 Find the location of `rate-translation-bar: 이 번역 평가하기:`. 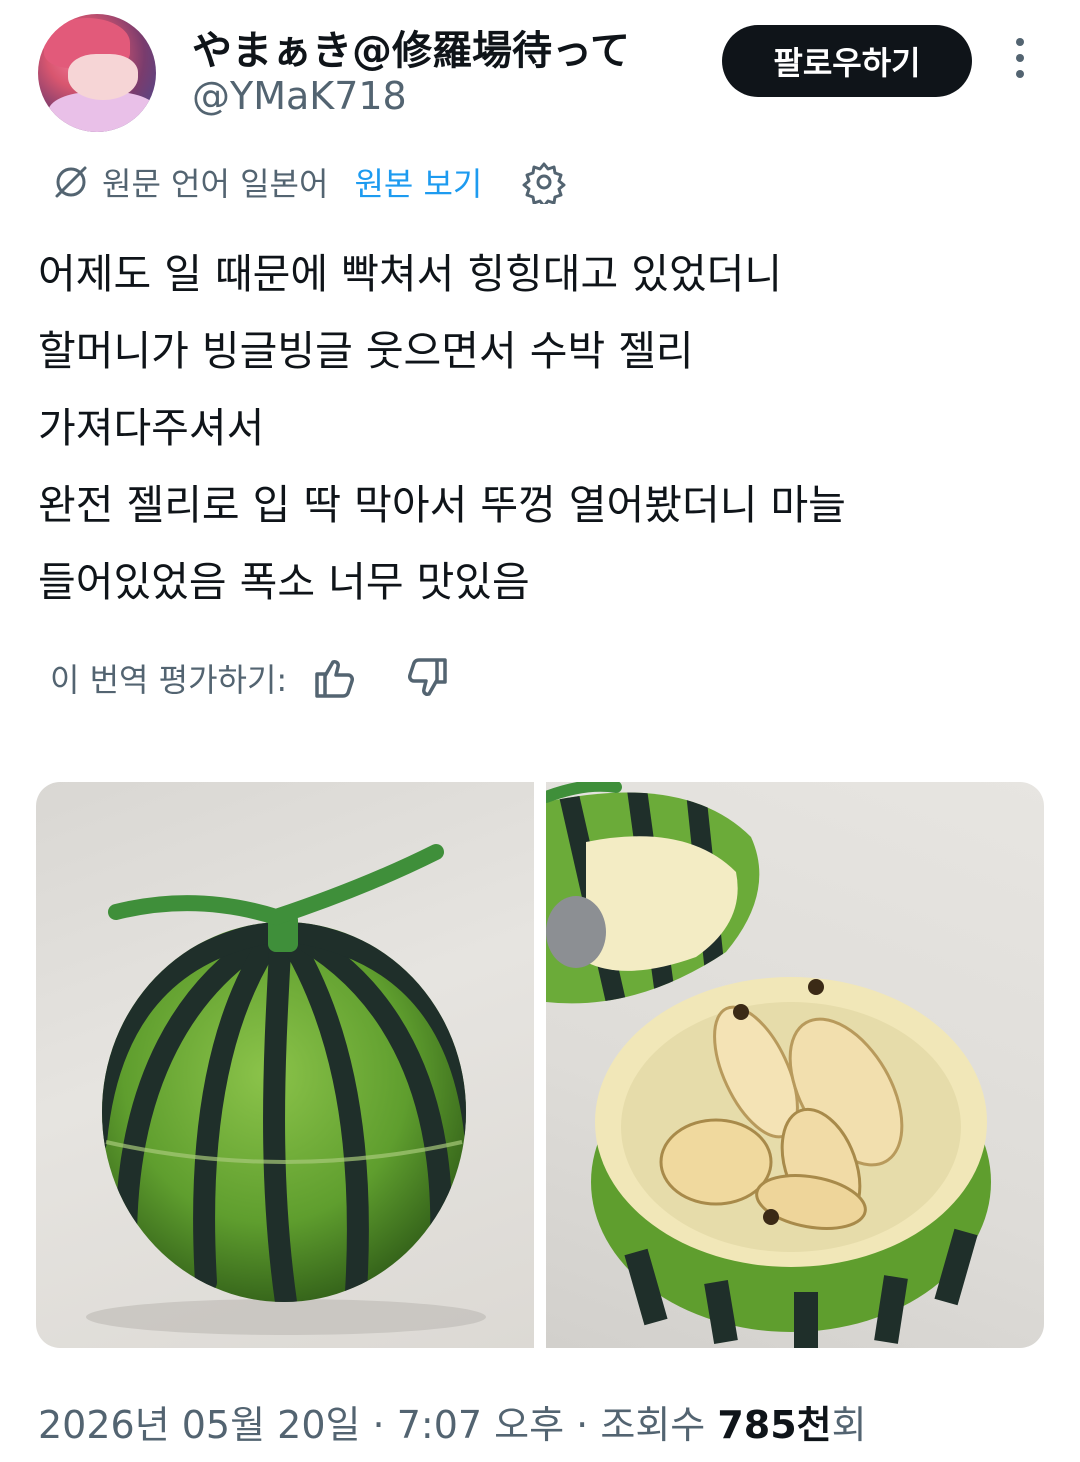

rate-translation-bar: 이 번역 평가하기: is located at coordinates (272, 678).